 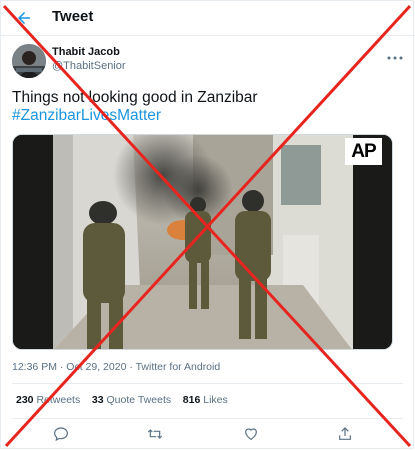 I want to click on page-header: Tweet, so click(x=207, y=18).